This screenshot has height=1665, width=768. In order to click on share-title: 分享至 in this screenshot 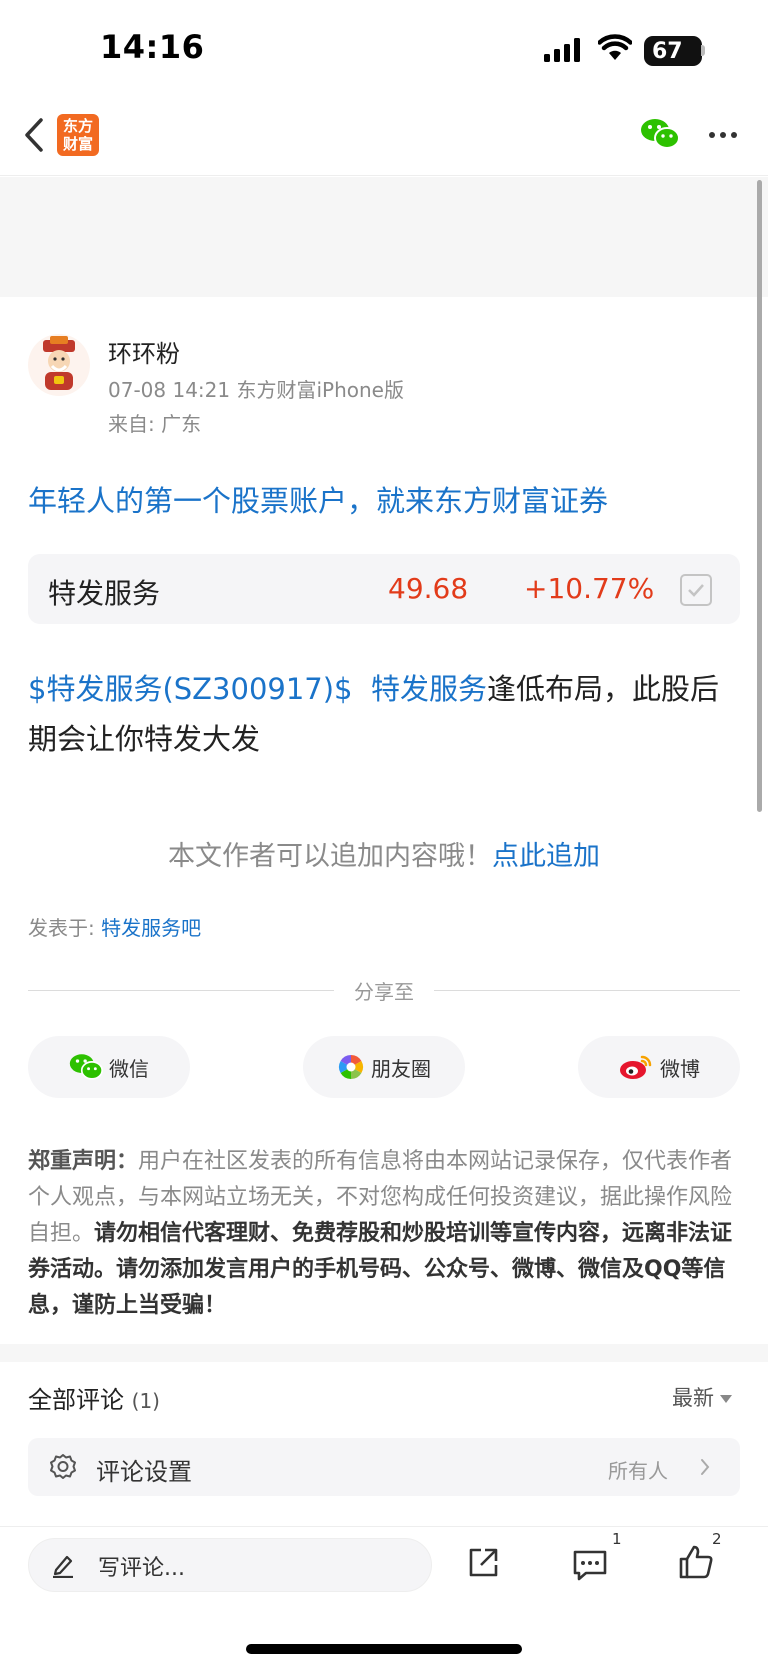, I will do `click(384, 992)`.